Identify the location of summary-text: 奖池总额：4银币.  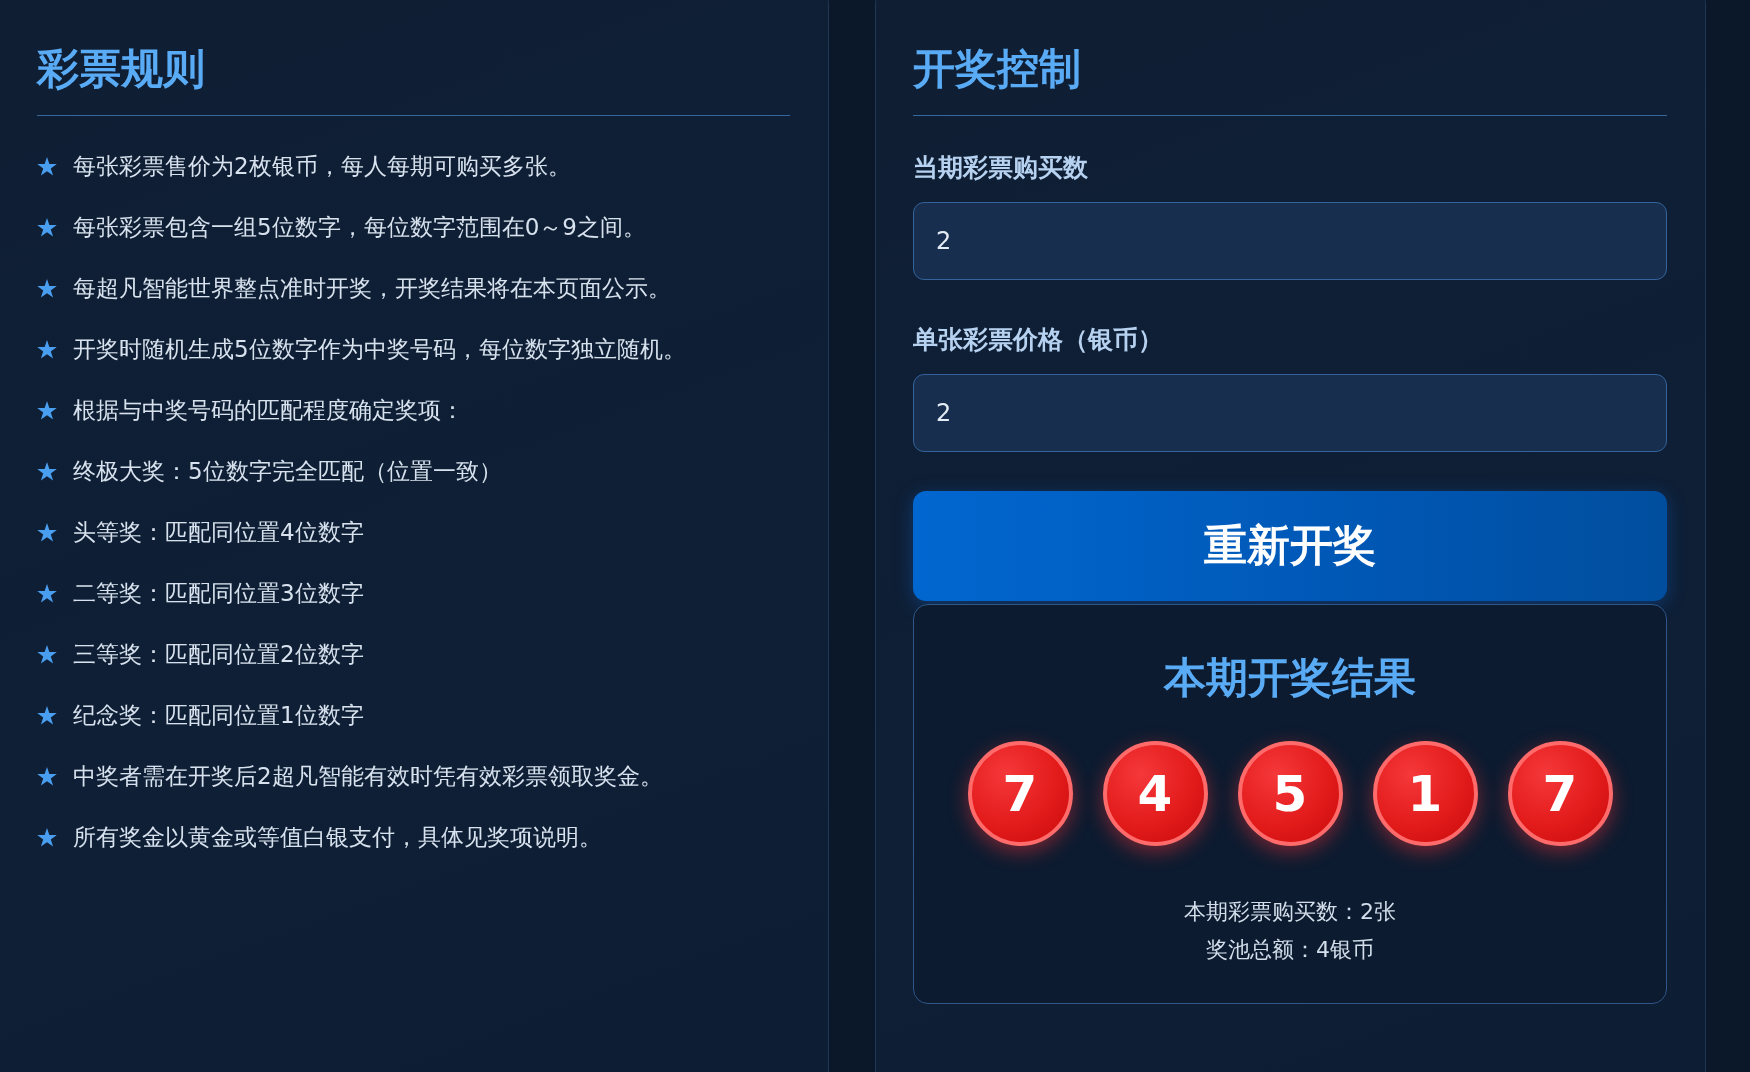
(1290, 950).